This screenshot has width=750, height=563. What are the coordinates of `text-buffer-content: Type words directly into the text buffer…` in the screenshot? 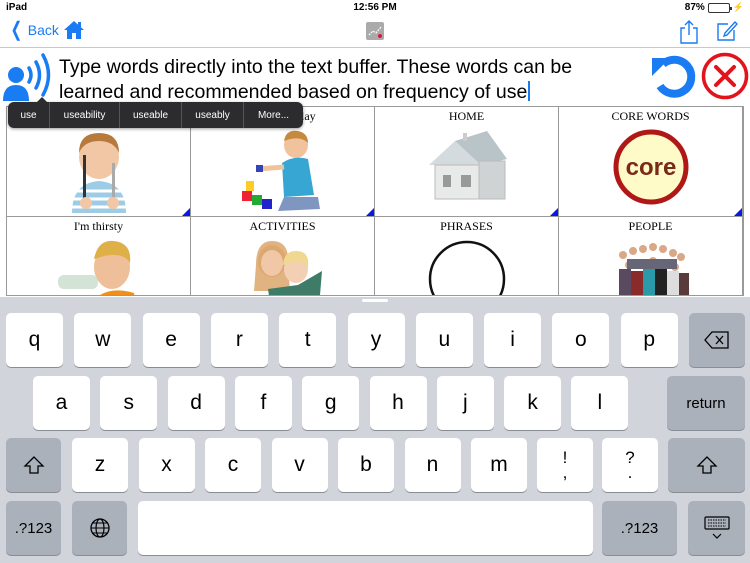 It's located at (316, 79).